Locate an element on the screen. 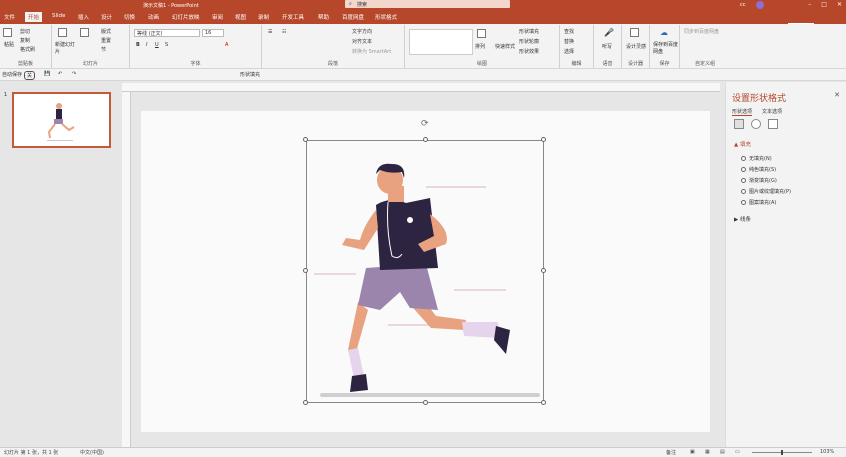  tab-record: 录制 is located at coordinates (263, 17).